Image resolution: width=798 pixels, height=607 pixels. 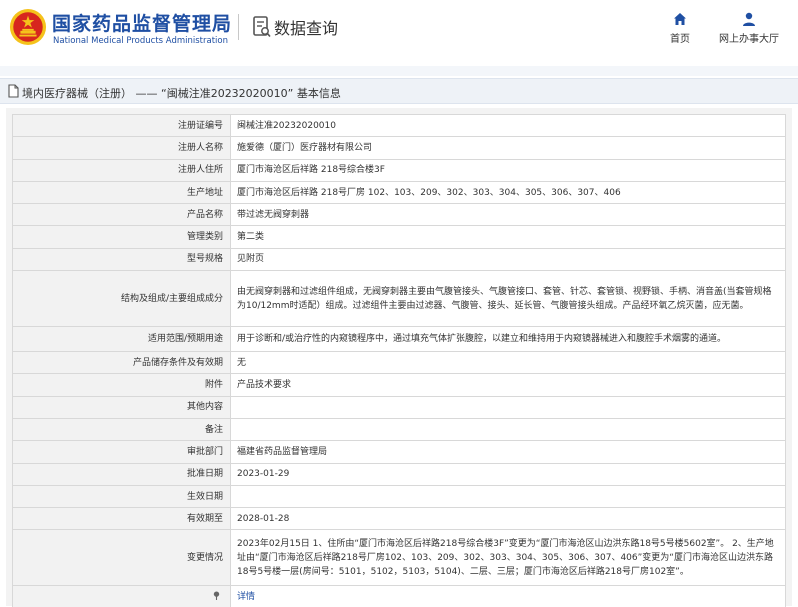 I want to click on table-row: 产品储存条件及有效期无, so click(x=399, y=363).